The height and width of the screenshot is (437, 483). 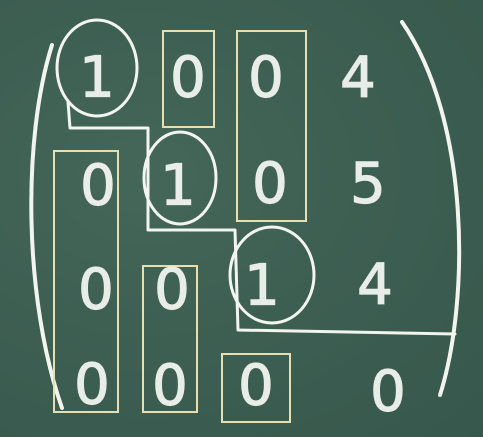 What do you see at coordinates (262, 286) in the screenshot?
I see `cell-r3c3: 1` at bounding box center [262, 286].